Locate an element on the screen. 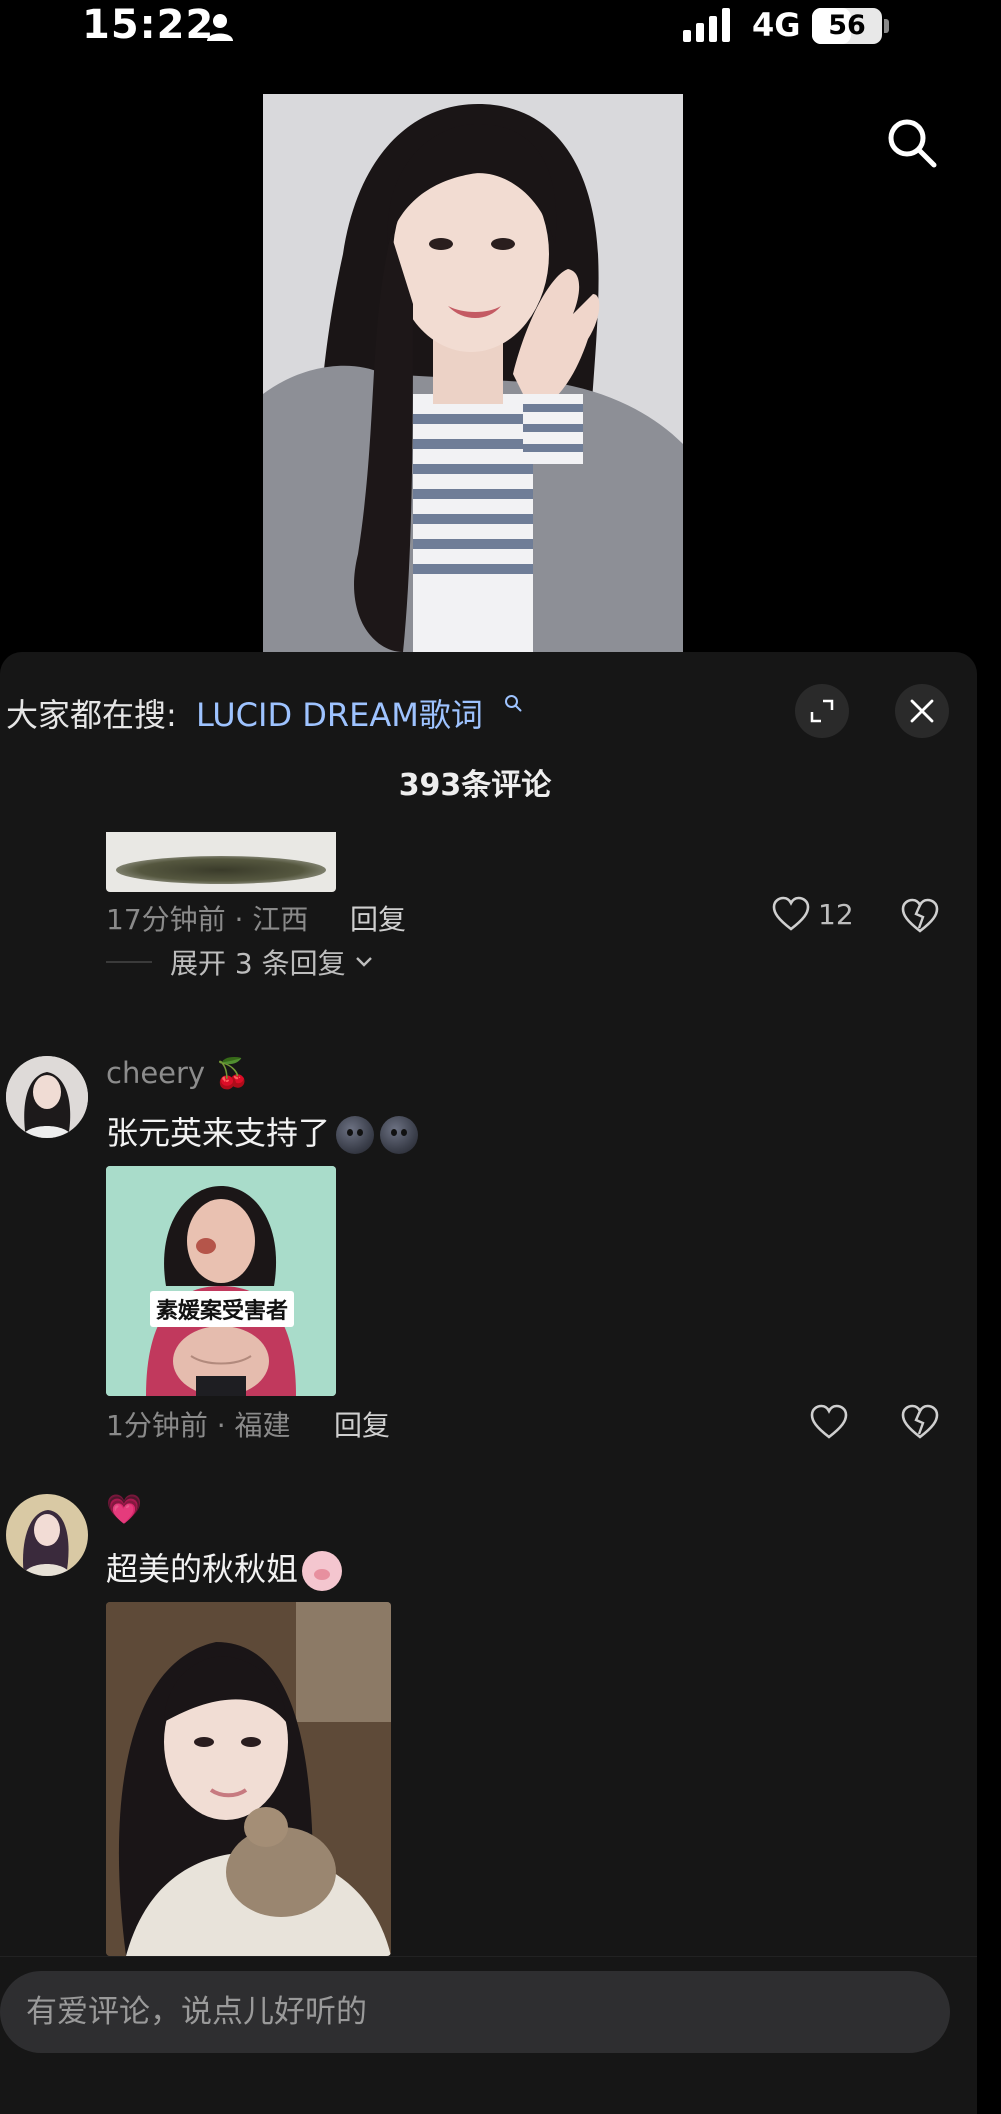 The height and width of the screenshot is (2114, 1001). video-frame-image is located at coordinates (473, 373).